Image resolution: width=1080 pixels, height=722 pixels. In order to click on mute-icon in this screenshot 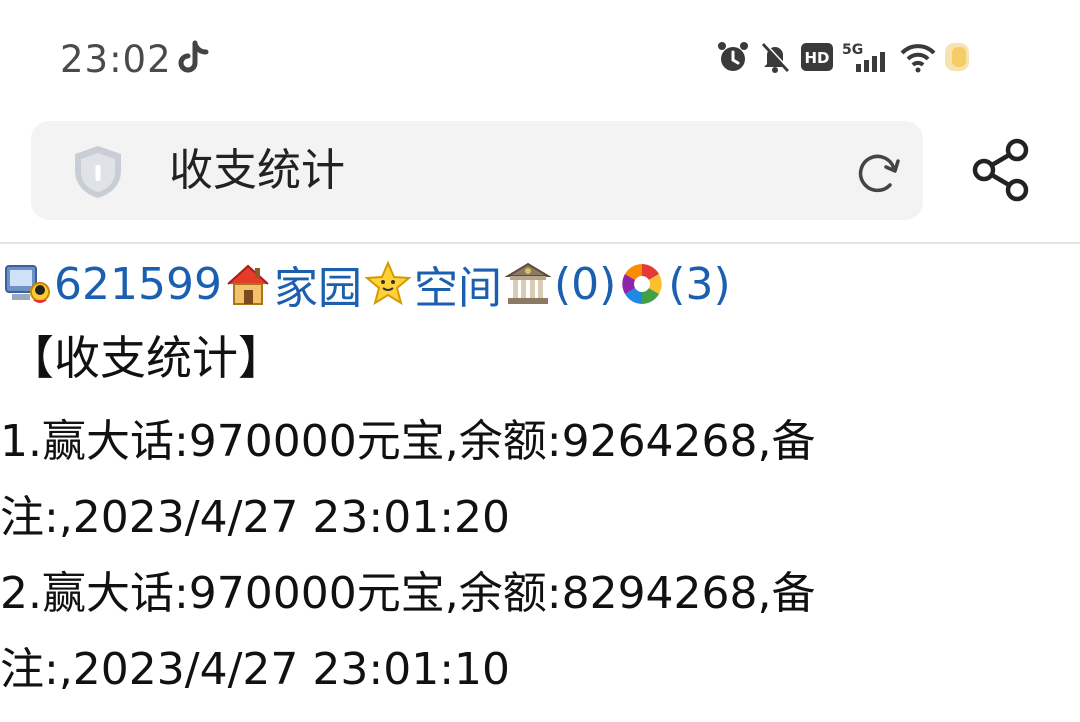, I will do `click(776, 57)`.